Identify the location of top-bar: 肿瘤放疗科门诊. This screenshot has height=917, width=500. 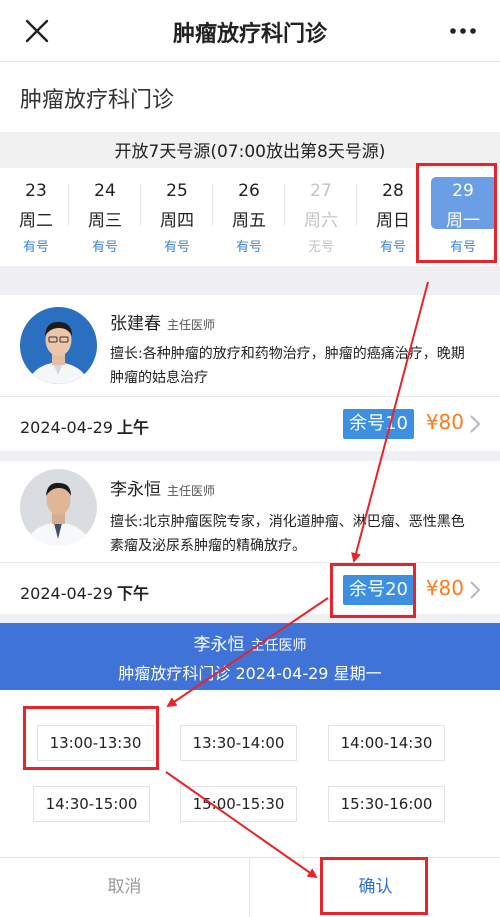
(250, 31).